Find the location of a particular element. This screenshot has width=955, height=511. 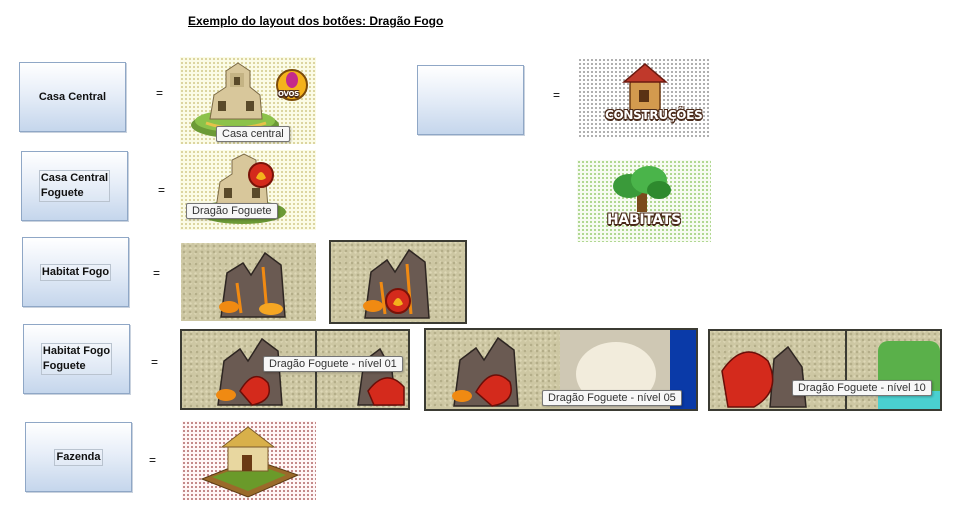

habitat-fogo-image is located at coordinates (248, 282).